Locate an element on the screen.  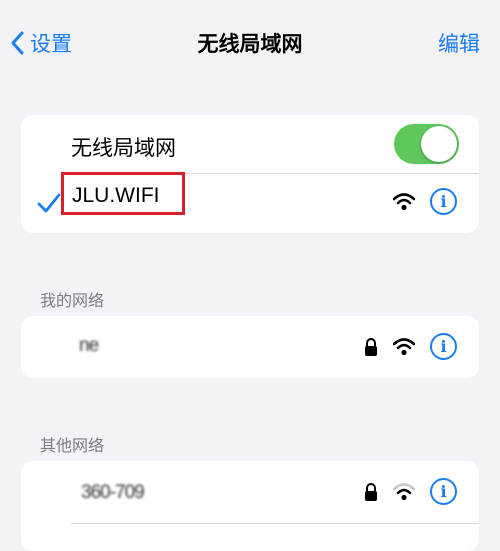
checkmark-icon is located at coordinates (49, 203).